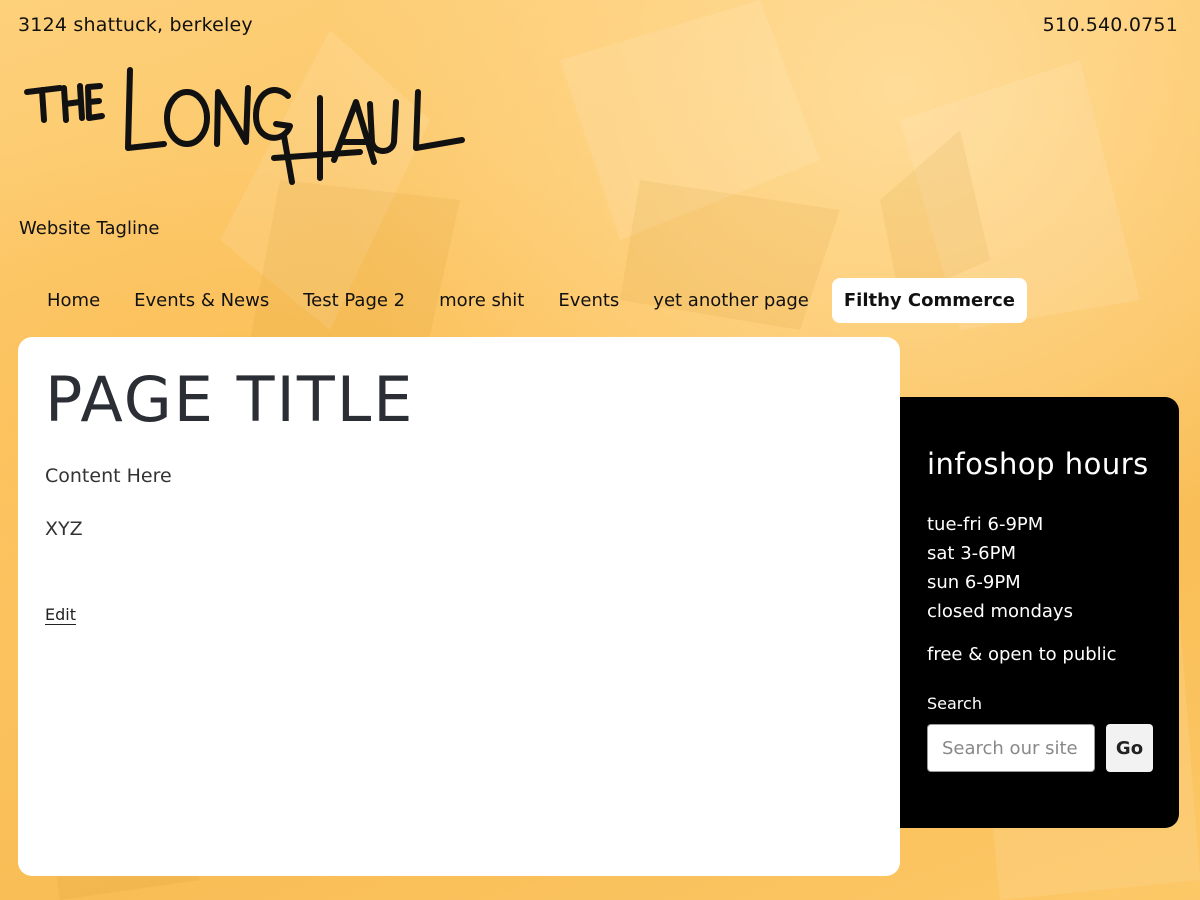 This screenshot has height=900, width=1200. Describe the element at coordinates (135, 25) in the screenshot. I see `address: 3124 shattuck, berkeley` at that location.